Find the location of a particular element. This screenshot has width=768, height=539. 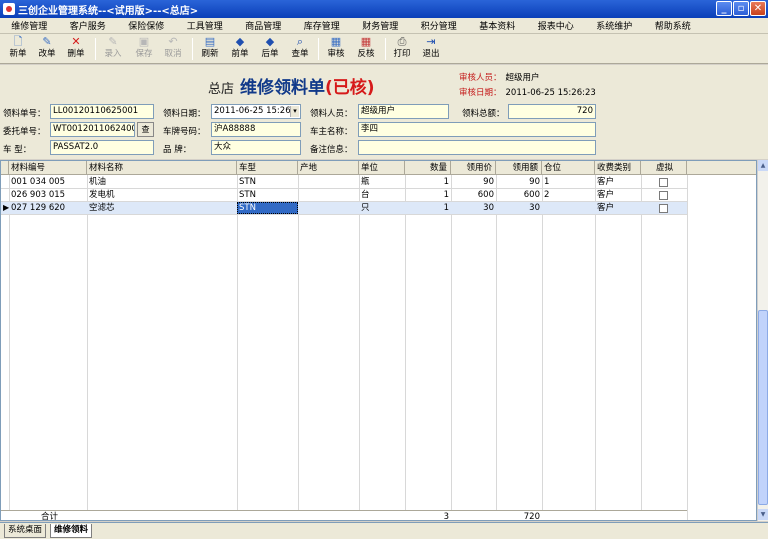

col-unit: 单位 is located at coordinates (382, 168).